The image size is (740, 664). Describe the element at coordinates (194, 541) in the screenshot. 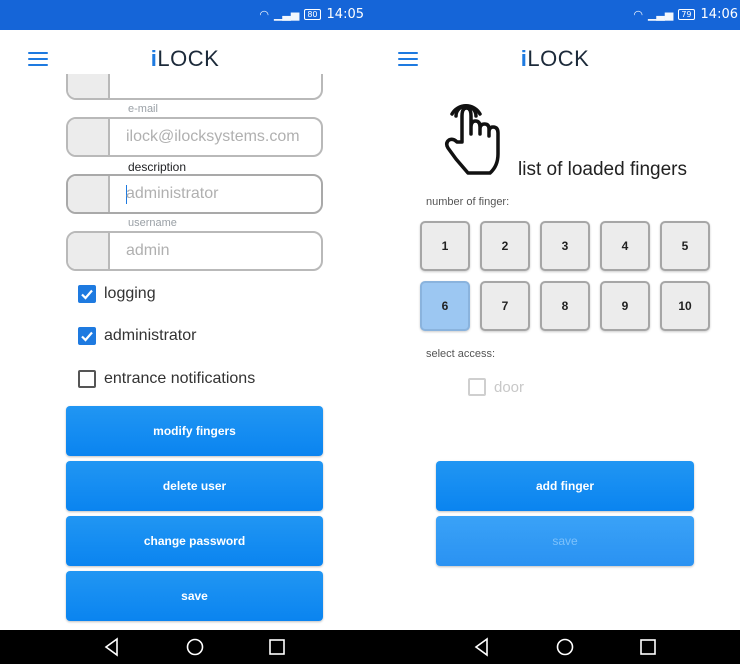

I see `change-password-button: change password` at that location.